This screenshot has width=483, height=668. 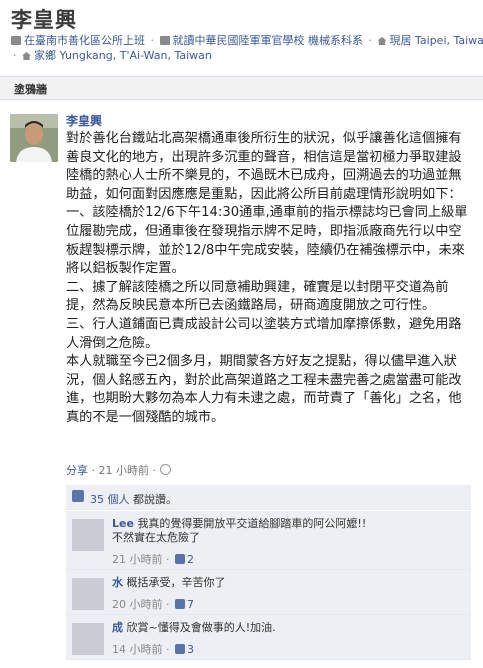 I want to click on comment-meta: 20 小時前 · 7, so click(x=153, y=604).